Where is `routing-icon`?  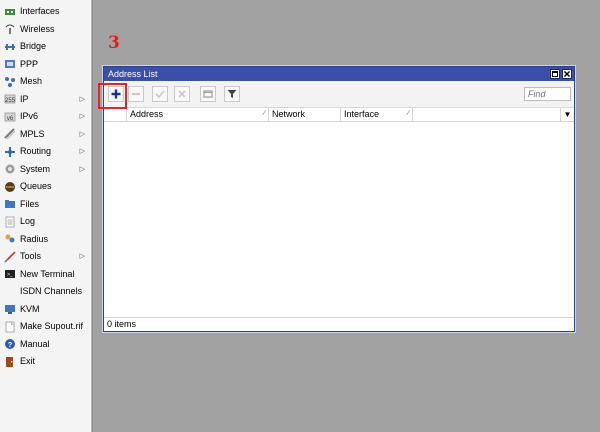
routing-icon is located at coordinates (10, 152).